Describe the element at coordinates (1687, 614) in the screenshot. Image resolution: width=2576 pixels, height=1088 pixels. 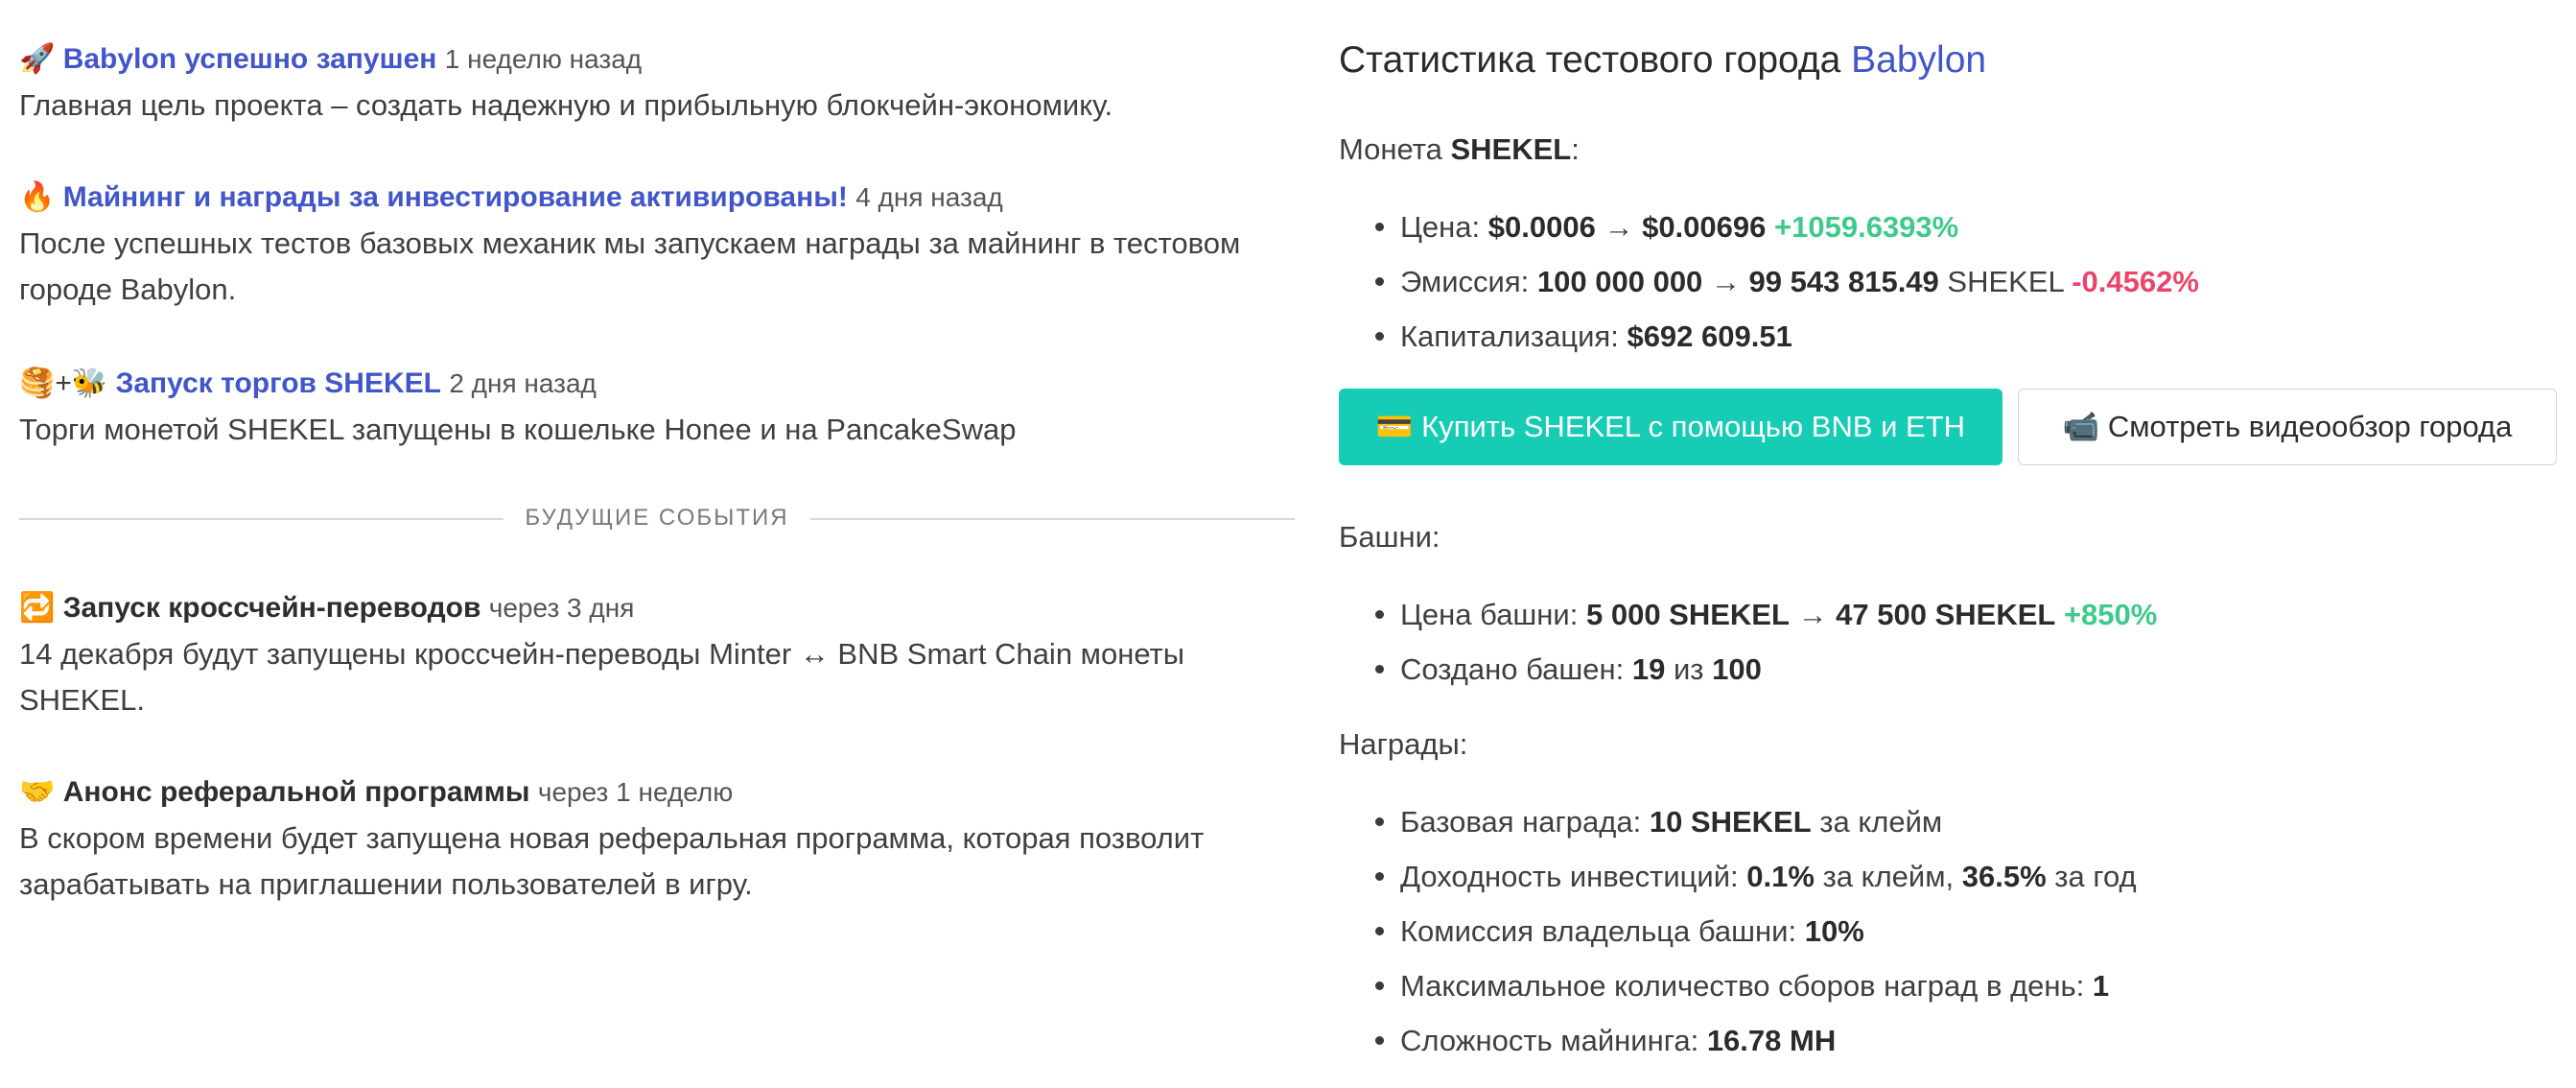
I see `tower-price-from: 5 000 SHEKEL` at that location.